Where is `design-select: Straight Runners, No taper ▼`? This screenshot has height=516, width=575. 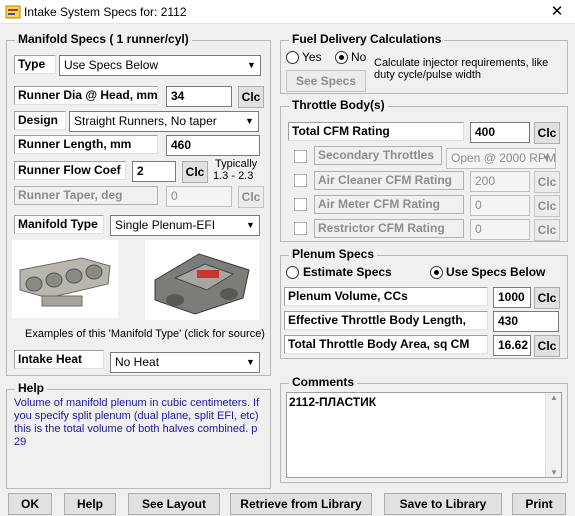
design-select: Straight Runners, No taper ▼ is located at coordinates (164, 121).